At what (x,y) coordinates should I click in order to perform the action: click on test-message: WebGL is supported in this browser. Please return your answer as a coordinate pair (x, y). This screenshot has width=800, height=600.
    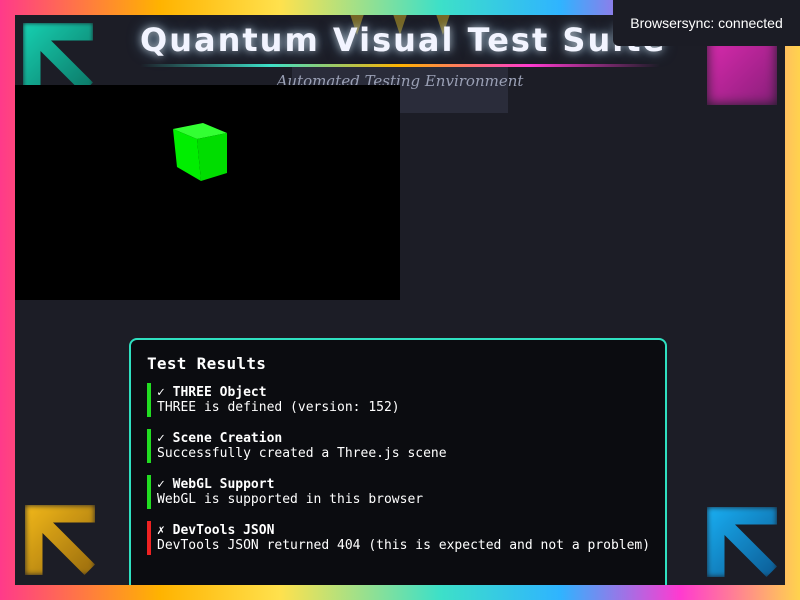
    Looking at the image, I should click on (290, 499).